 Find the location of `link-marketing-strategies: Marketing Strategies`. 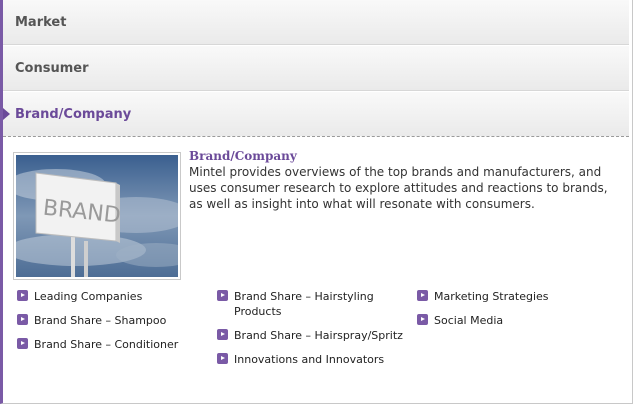

link-marketing-strategies: Marketing Strategies is located at coordinates (512, 296).